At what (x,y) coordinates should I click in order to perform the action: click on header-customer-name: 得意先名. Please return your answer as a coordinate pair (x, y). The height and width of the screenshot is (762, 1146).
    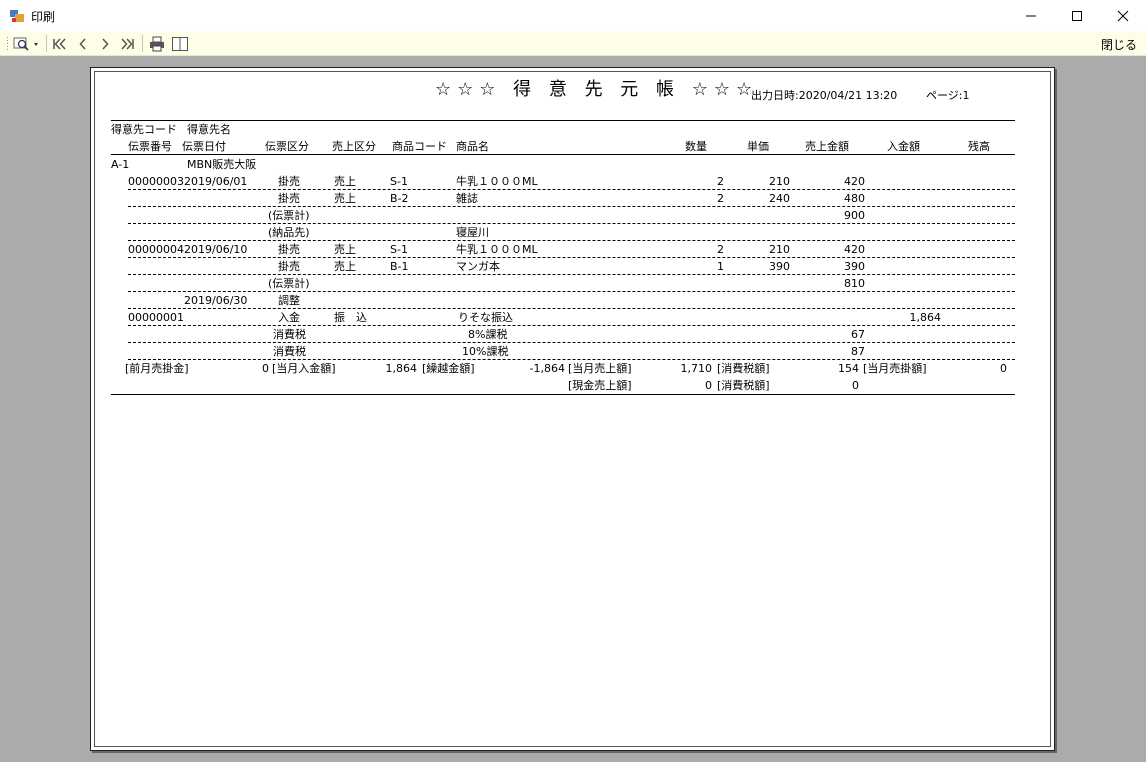
    Looking at the image, I should click on (209, 129).